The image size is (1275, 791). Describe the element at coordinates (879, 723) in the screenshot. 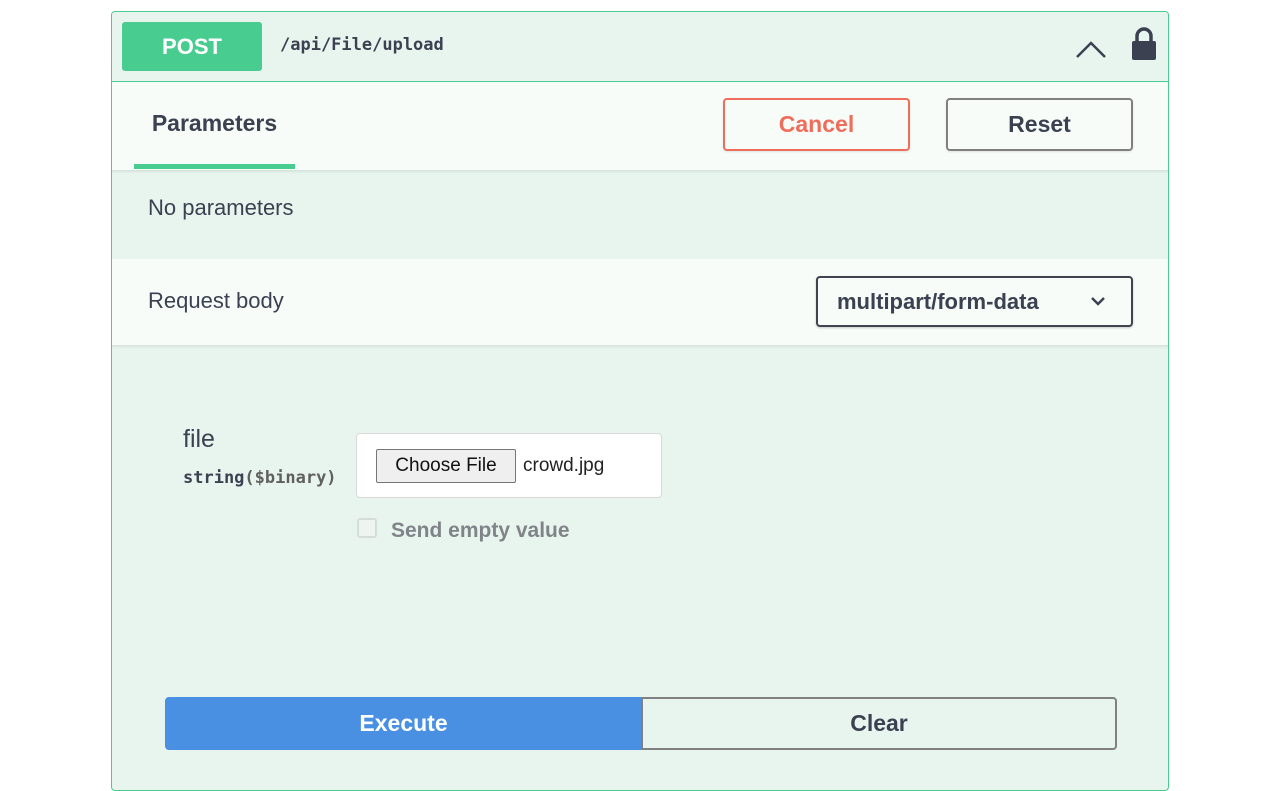

I see `clear-button: Clear` at that location.